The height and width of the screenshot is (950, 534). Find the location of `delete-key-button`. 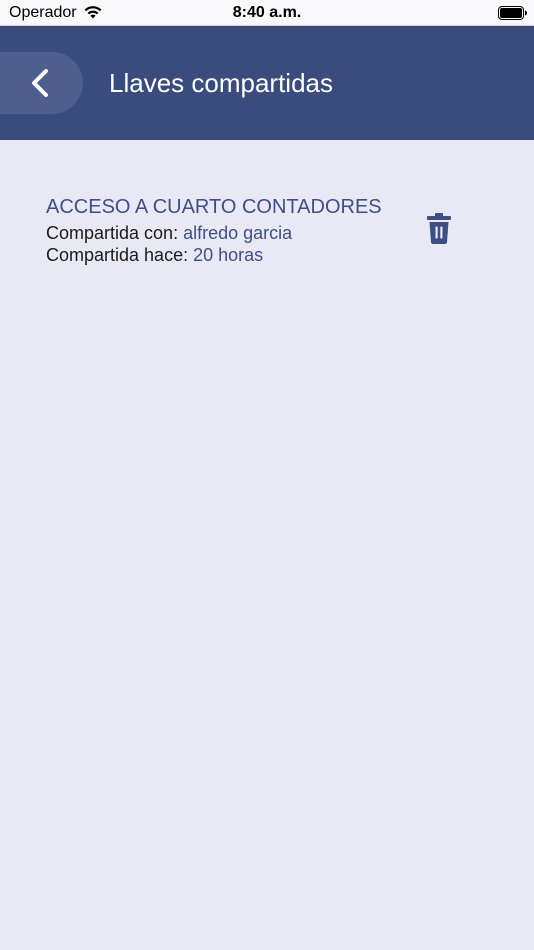

delete-key-button is located at coordinates (439, 229).